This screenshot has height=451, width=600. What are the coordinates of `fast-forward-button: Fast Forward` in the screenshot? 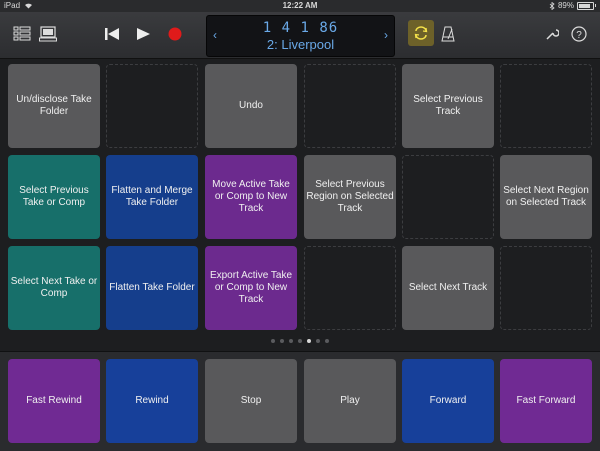 It's located at (546, 401).